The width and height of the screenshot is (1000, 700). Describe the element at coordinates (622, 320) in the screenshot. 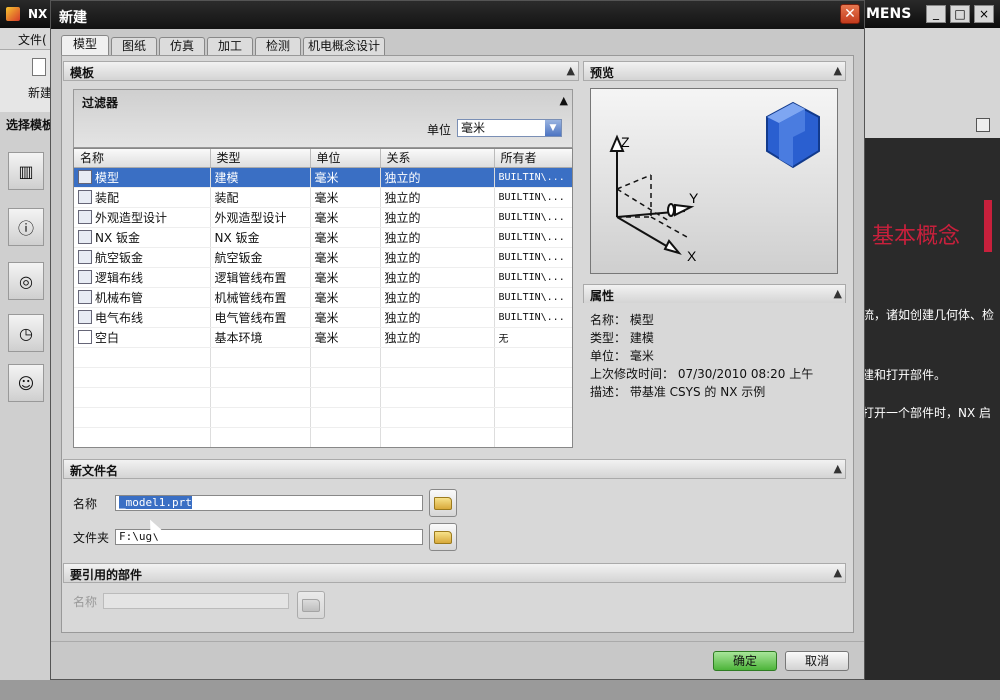

I see `prop-name: 名称： 模型` at that location.